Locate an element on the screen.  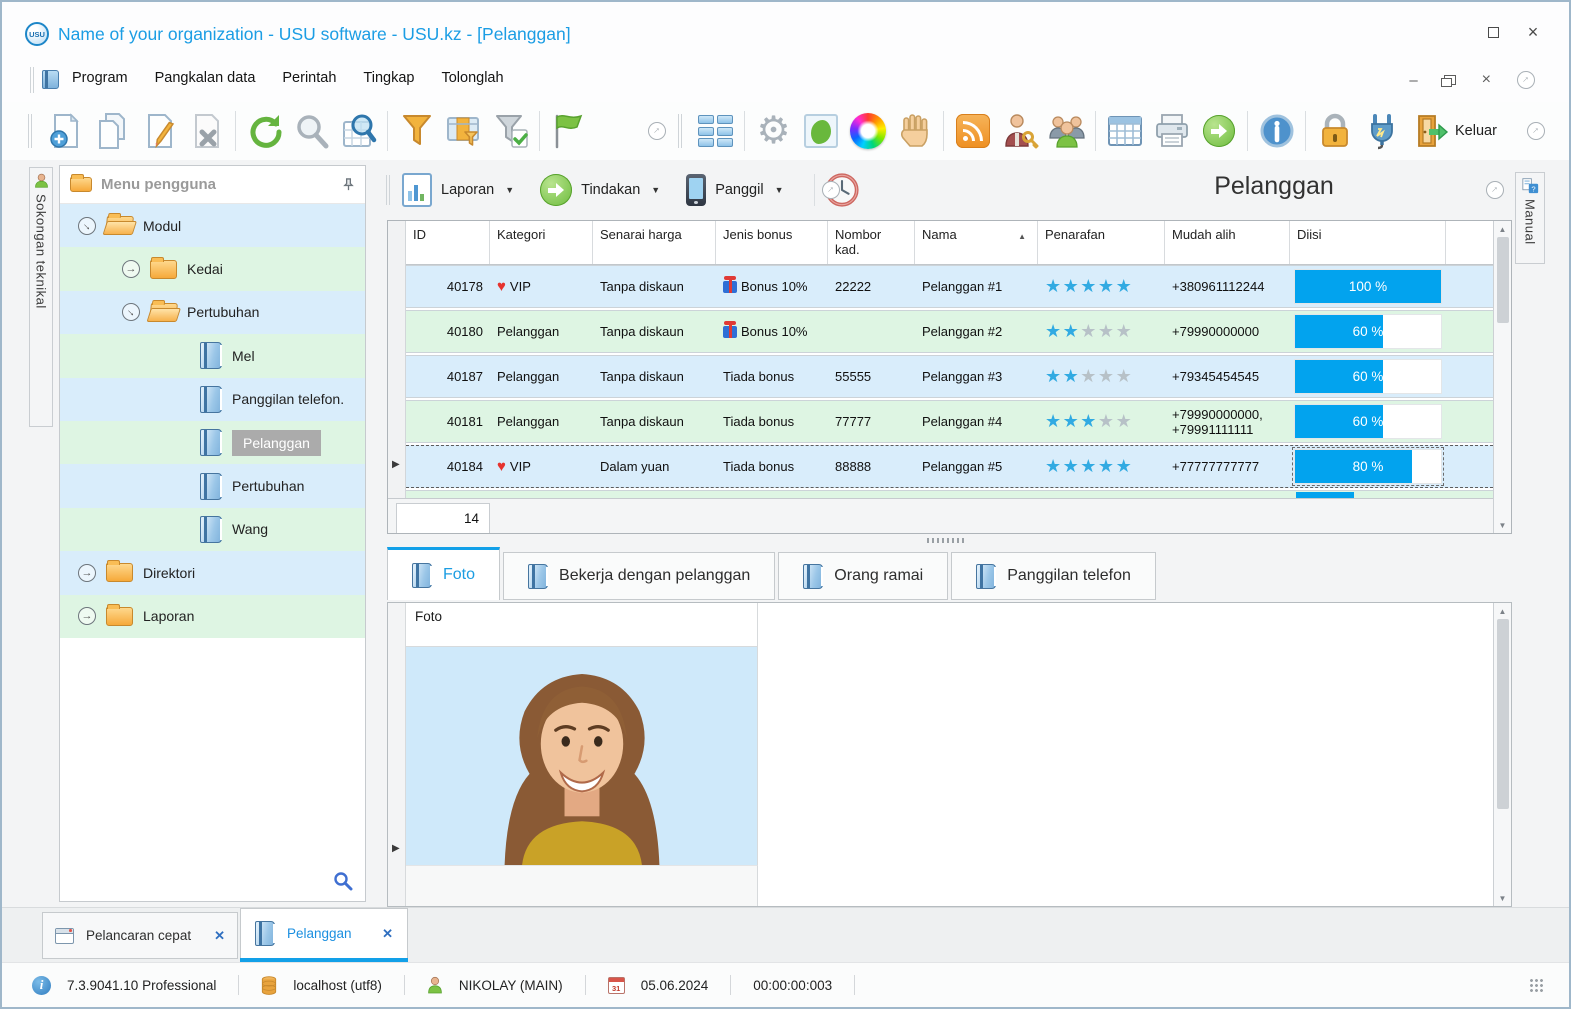
manual-side-tab: ? Manual is located at coordinates (1530, 218).